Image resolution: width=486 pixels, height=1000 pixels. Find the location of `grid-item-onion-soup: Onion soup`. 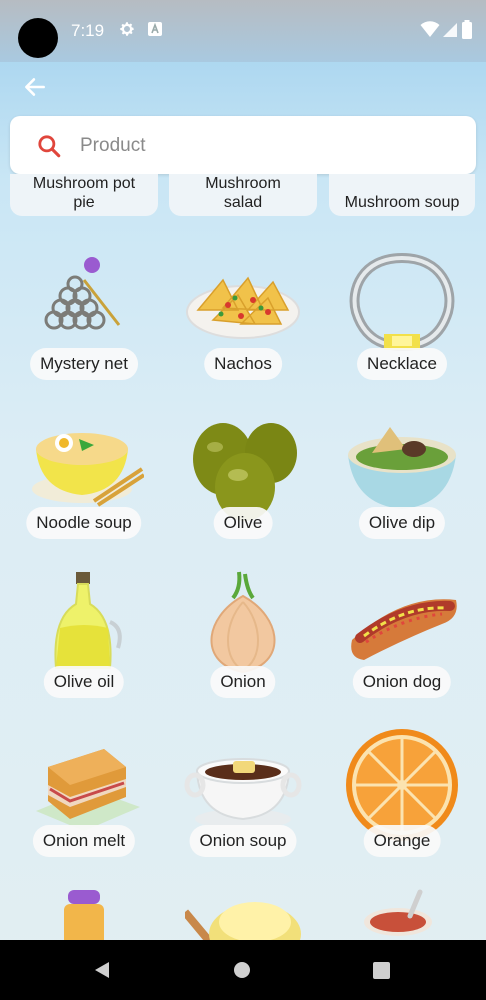

grid-item-onion-soup: Onion soup is located at coordinates (243, 802).